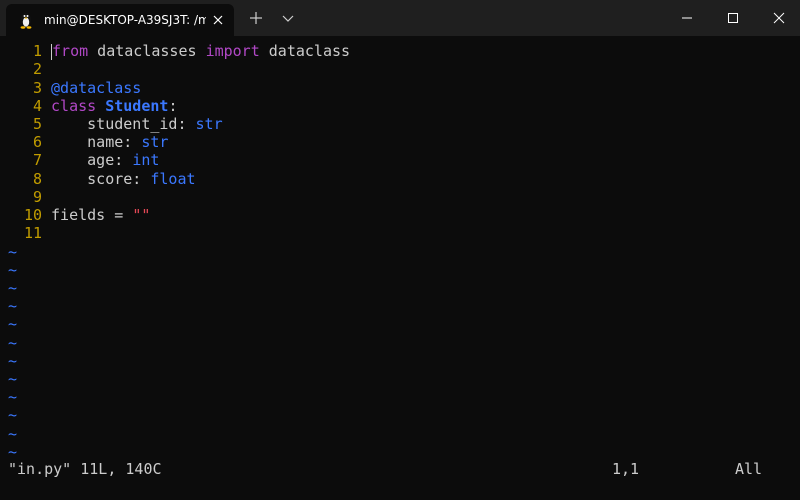 The image size is (800, 500). I want to click on maximize-button, so click(733, 18).